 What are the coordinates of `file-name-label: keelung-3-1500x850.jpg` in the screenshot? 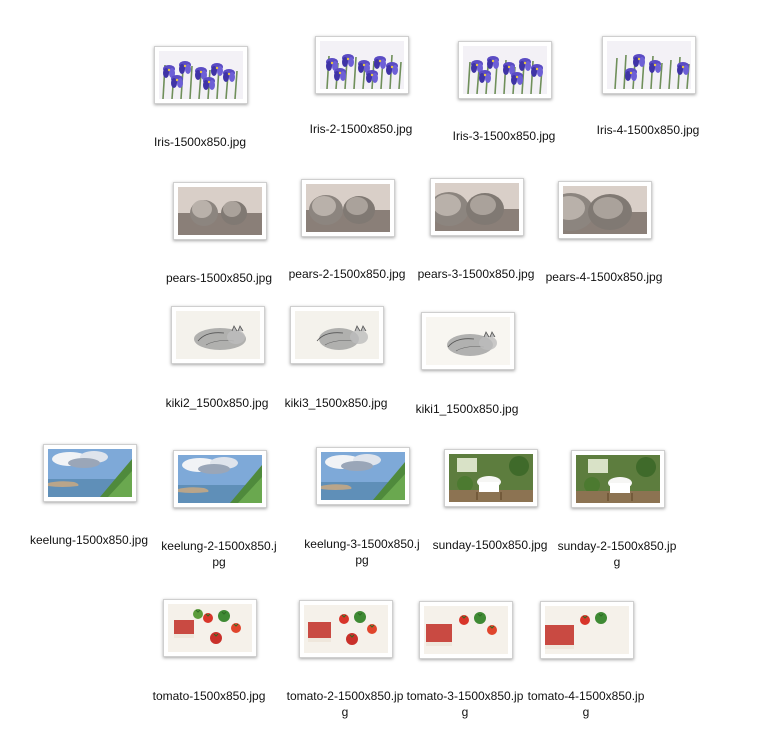 It's located at (362, 552).